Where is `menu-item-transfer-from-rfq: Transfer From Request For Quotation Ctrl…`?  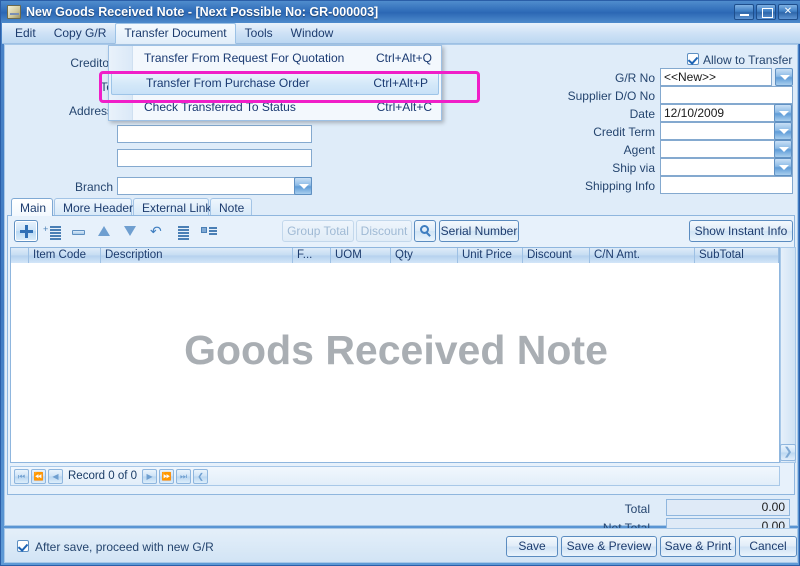 menu-item-transfer-from-rfq: Transfer From Request For Quotation Ctrl… is located at coordinates (276, 59).